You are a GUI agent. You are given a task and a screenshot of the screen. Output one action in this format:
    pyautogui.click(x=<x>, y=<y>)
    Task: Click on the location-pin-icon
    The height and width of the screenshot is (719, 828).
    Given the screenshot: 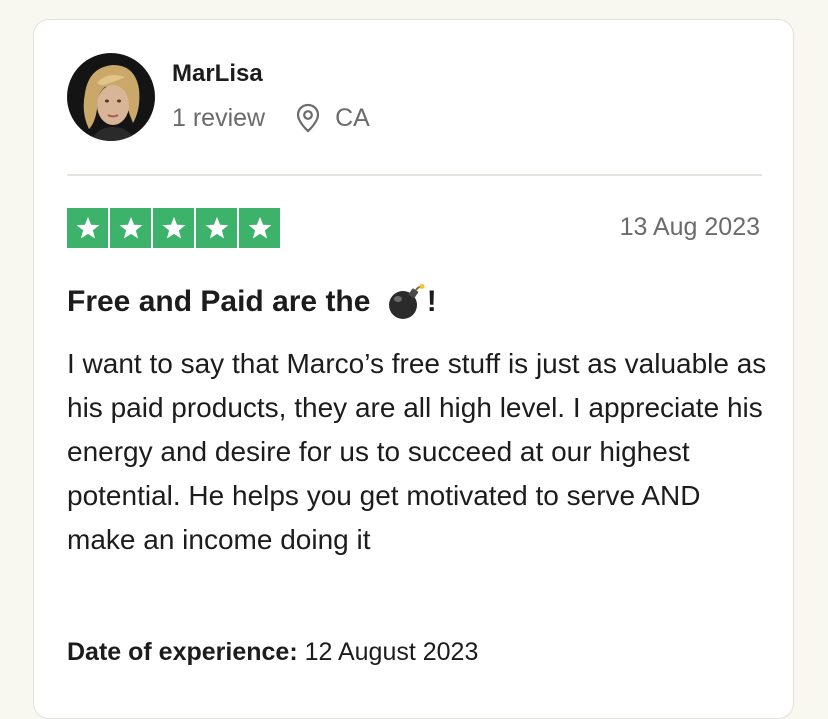 What is the action you would take?
    pyautogui.click(x=308, y=118)
    